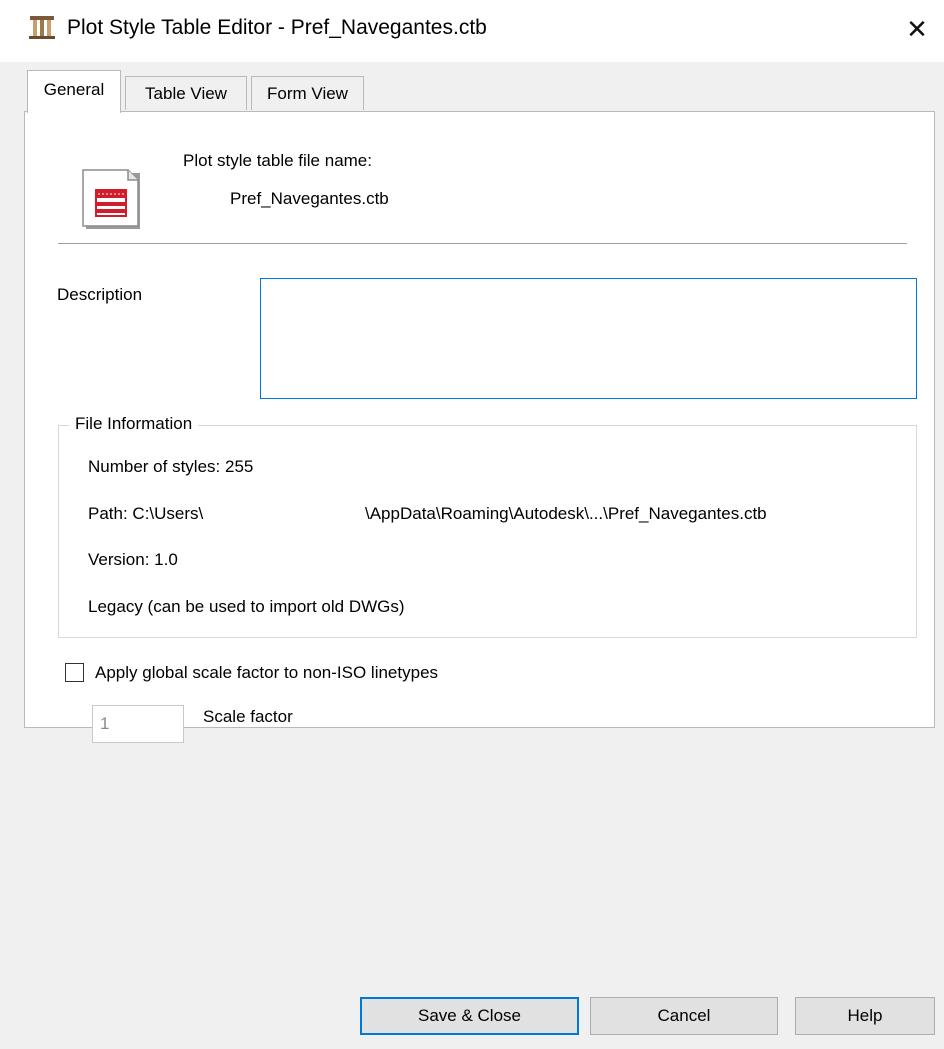 The image size is (944, 1049). What do you see at coordinates (133, 559) in the screenshot?
I see `version: Version: 1.0` at bounding box center [133, 559].